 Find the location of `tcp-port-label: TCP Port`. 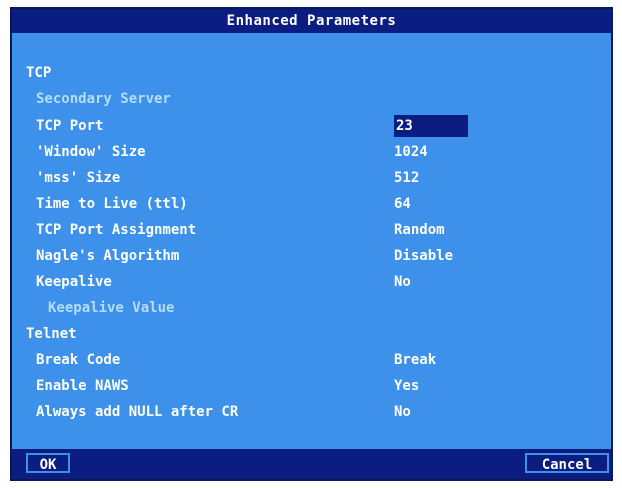

tcp-port-label: TCP Port is located at coordinates (70, 126).